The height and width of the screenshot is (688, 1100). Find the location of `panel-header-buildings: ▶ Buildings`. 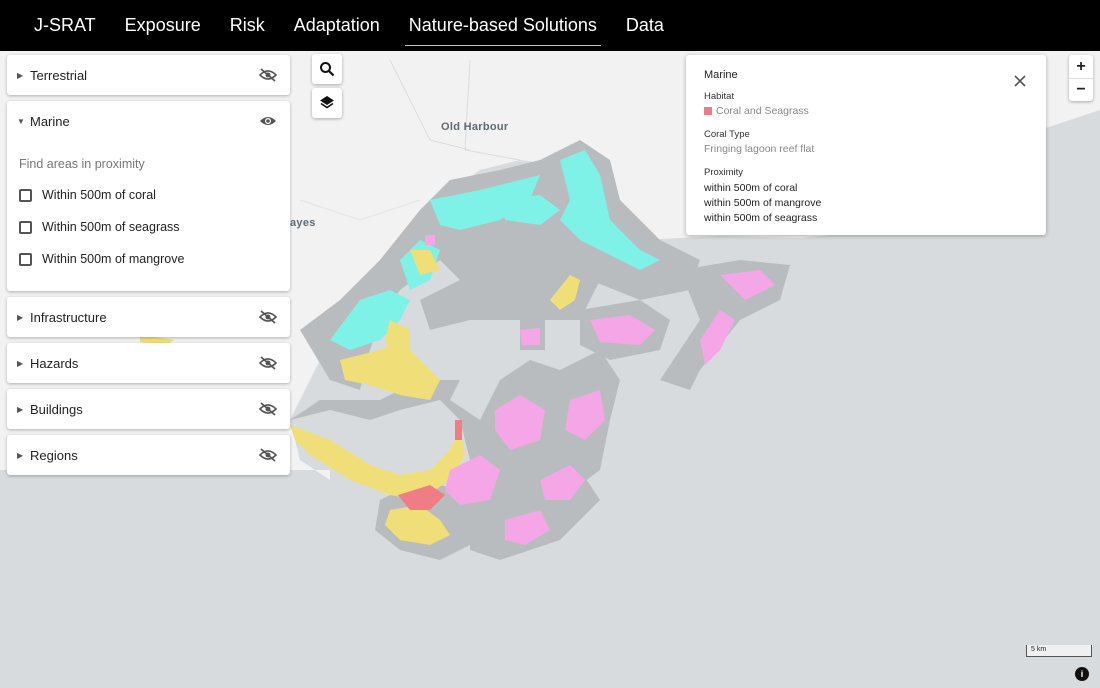

panel-header-buildings: ▶ Buildings is located at coordinates (148, 409).